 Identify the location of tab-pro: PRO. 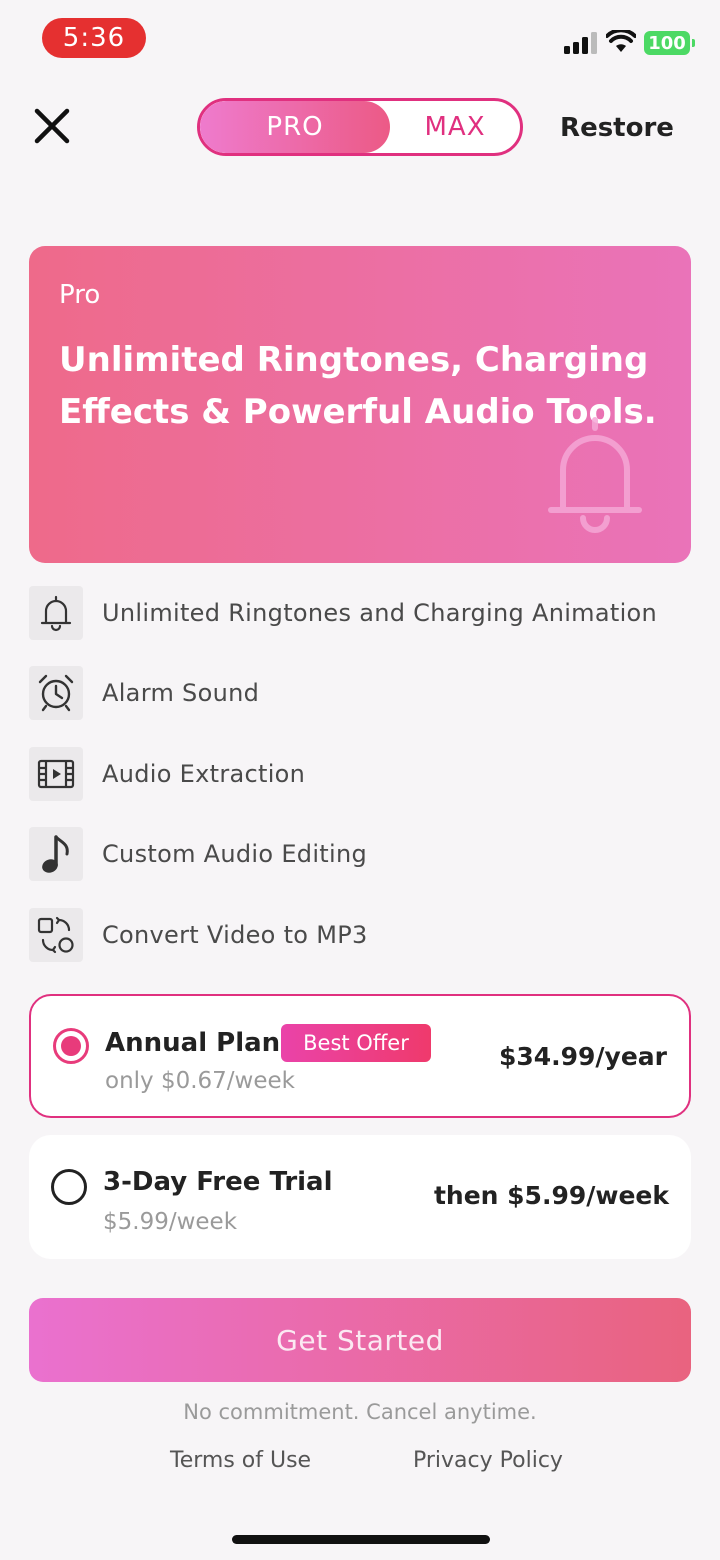
(295, 127).